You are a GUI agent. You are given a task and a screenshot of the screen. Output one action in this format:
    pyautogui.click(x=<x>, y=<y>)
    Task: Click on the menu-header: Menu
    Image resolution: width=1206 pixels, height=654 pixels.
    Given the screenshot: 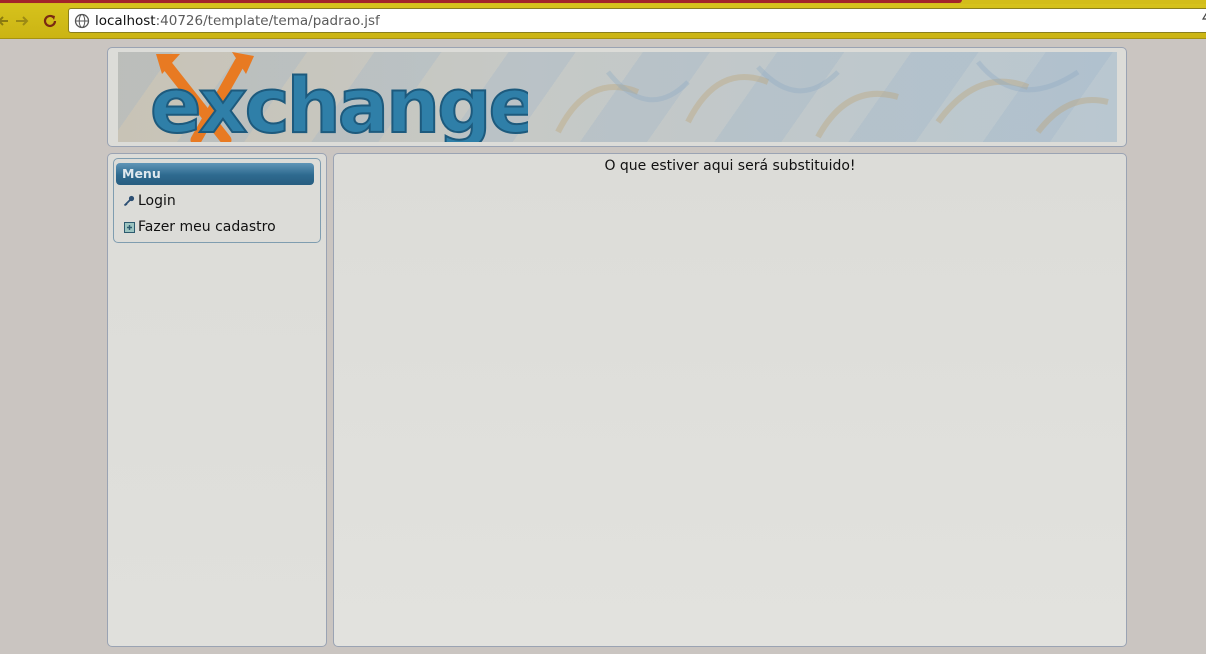 What is the action you would take?
    pyautogui.click(x=215, y=174)
    